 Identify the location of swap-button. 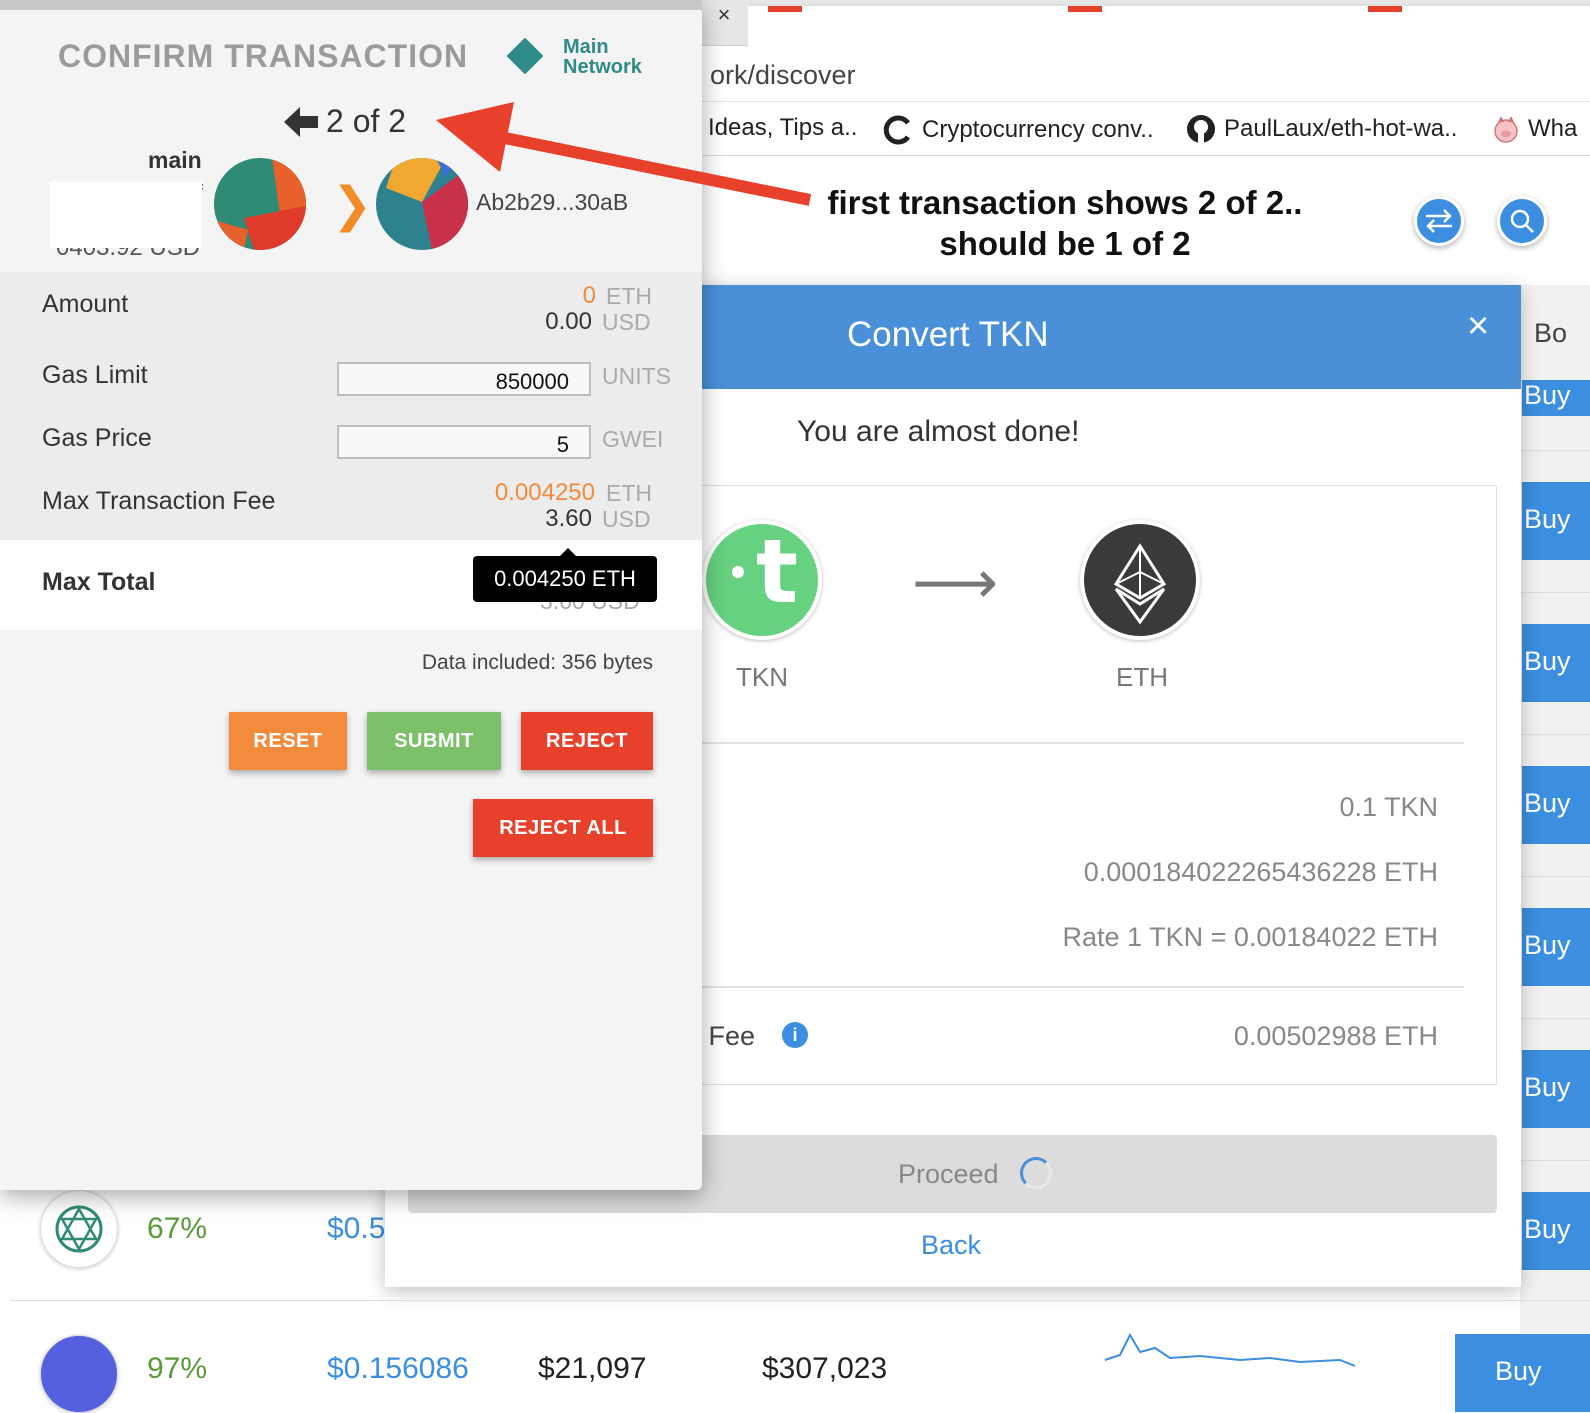
(1439, 221).